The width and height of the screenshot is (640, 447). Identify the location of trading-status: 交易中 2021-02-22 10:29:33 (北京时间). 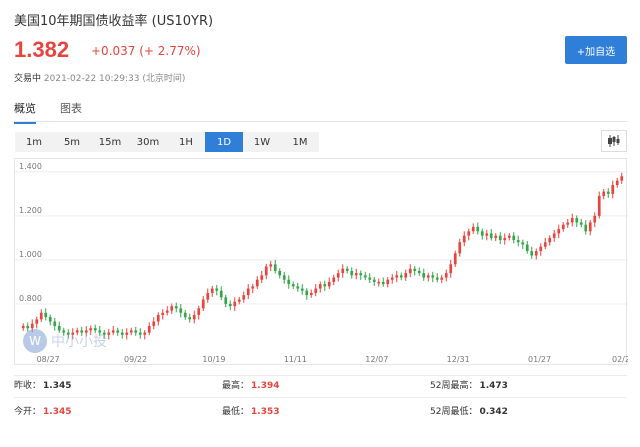
(99, 77).